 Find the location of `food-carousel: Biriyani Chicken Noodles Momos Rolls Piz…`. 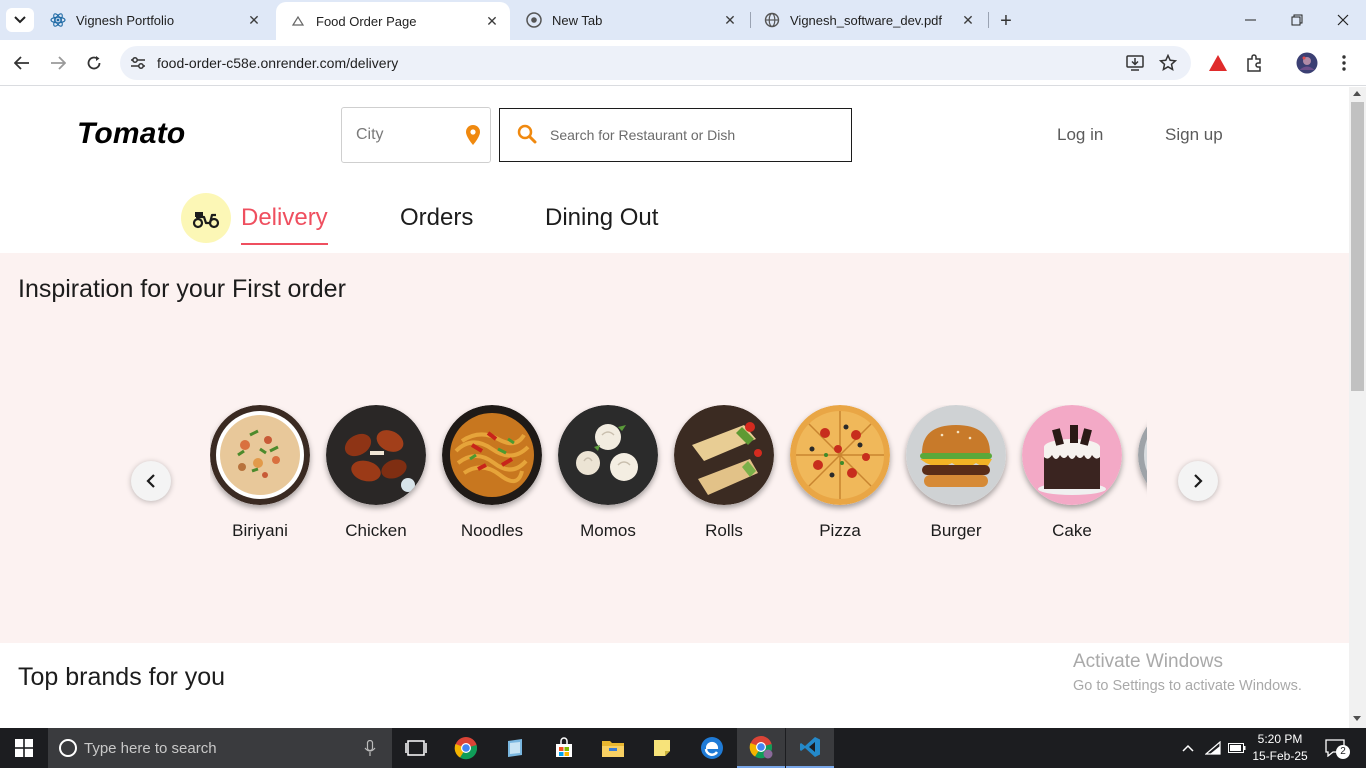

food-carousel: Biriyani Chicken Noodles Momos Rolls Piz… is located at coordinates (678, 485).